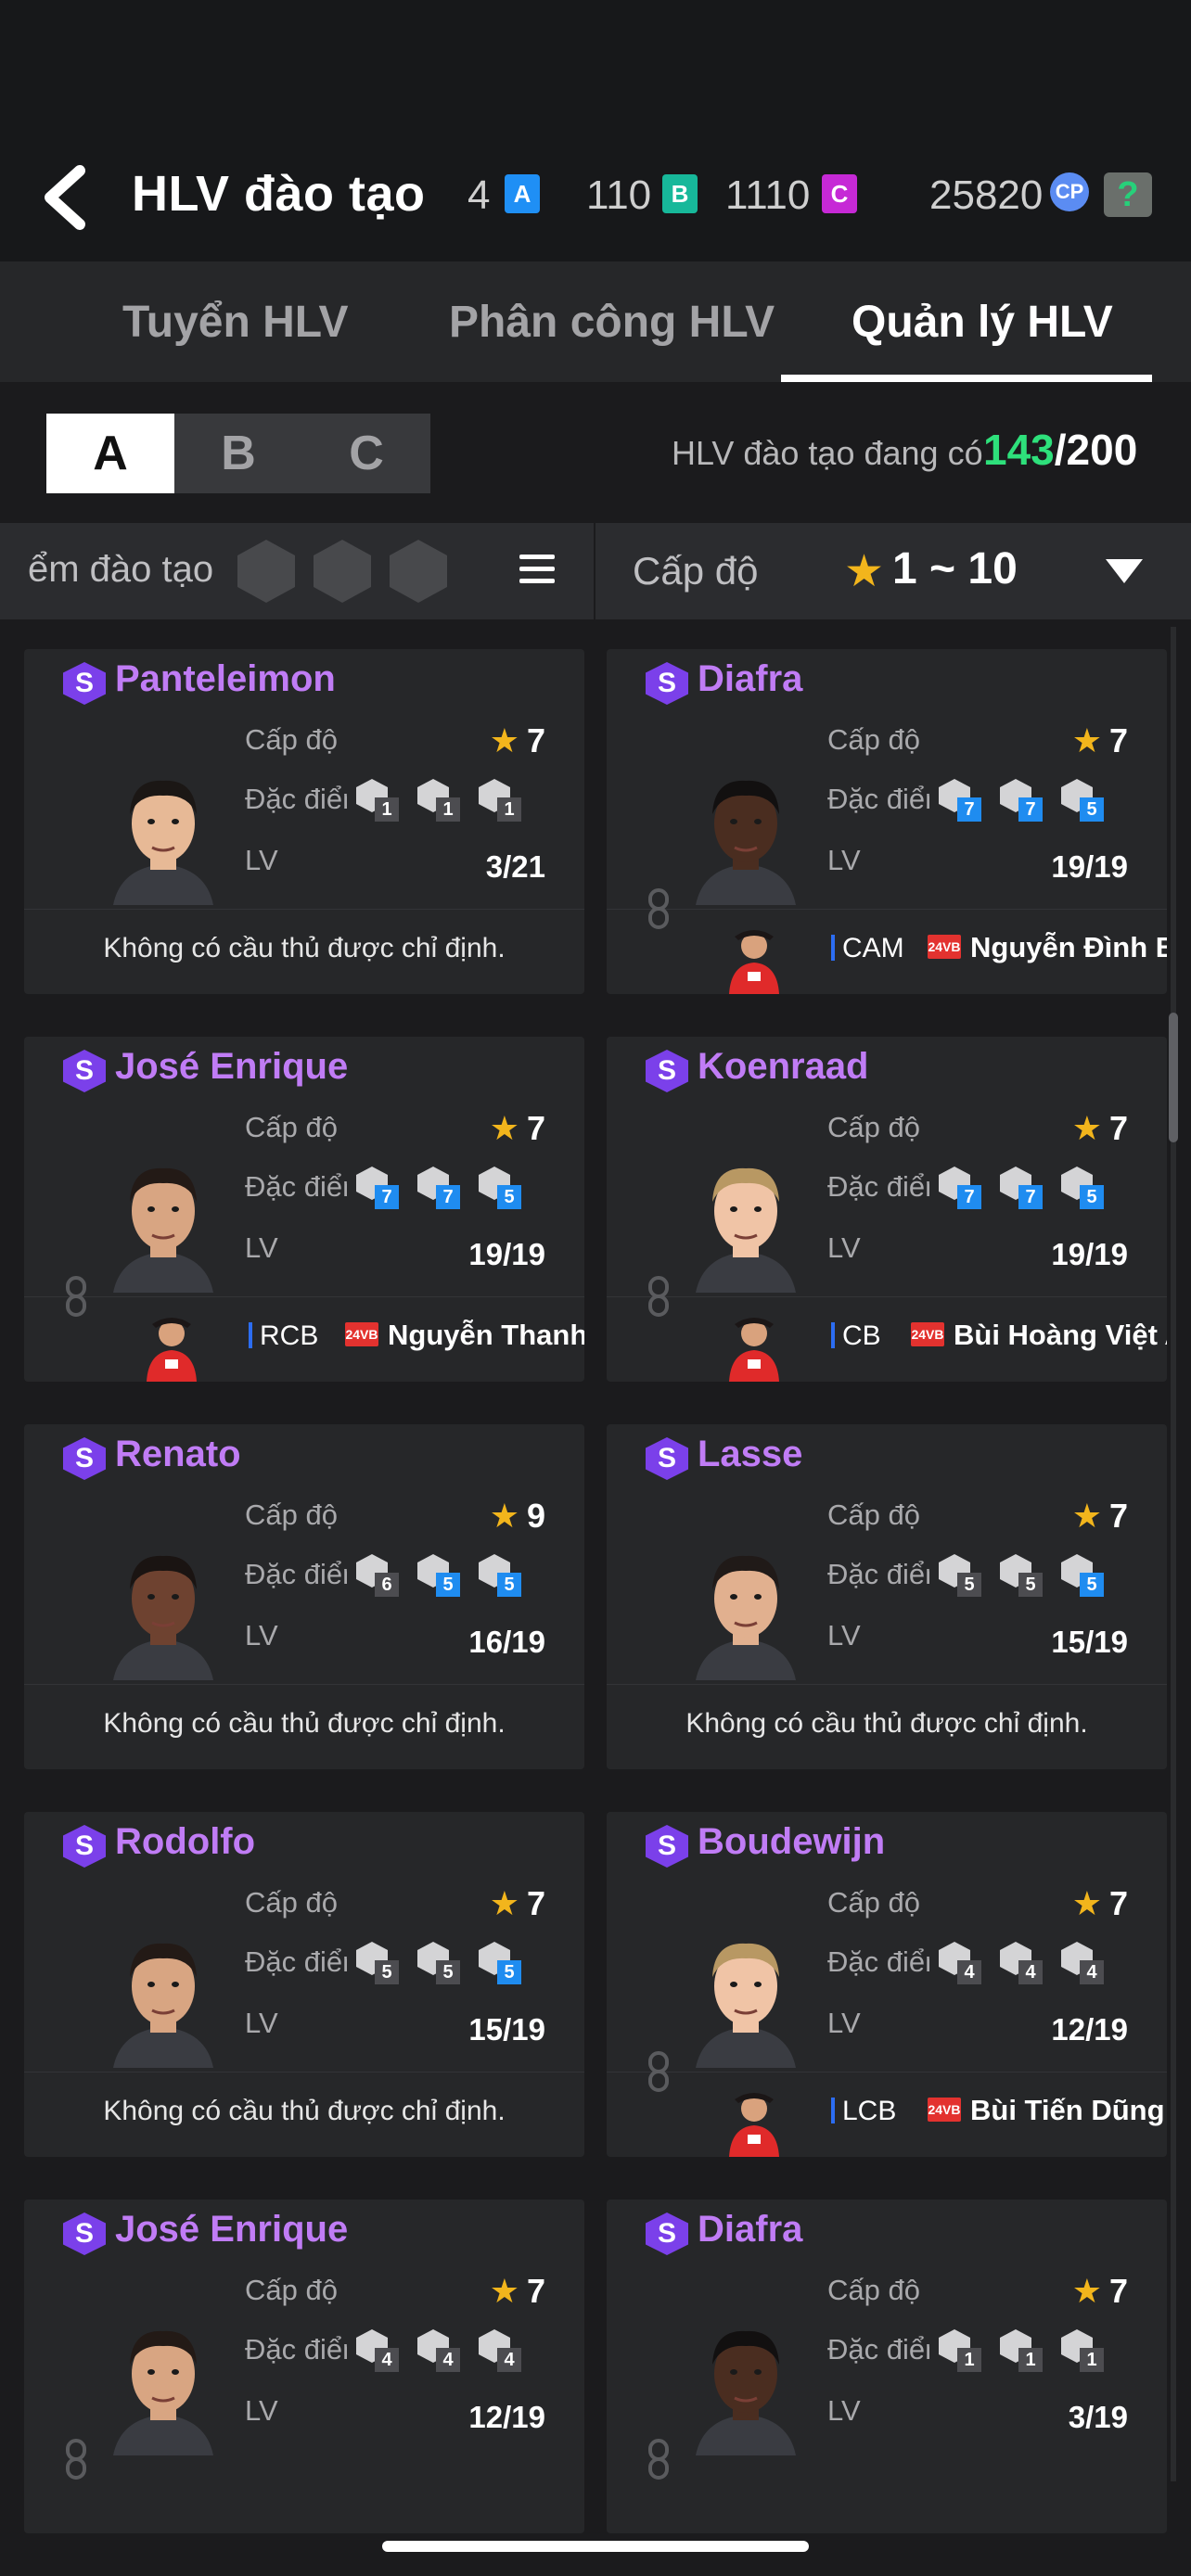  I want to click on coach-card: S Boudewijn Cấp độ ★7 Đặc điểm 4 4, so click(887, 1984).